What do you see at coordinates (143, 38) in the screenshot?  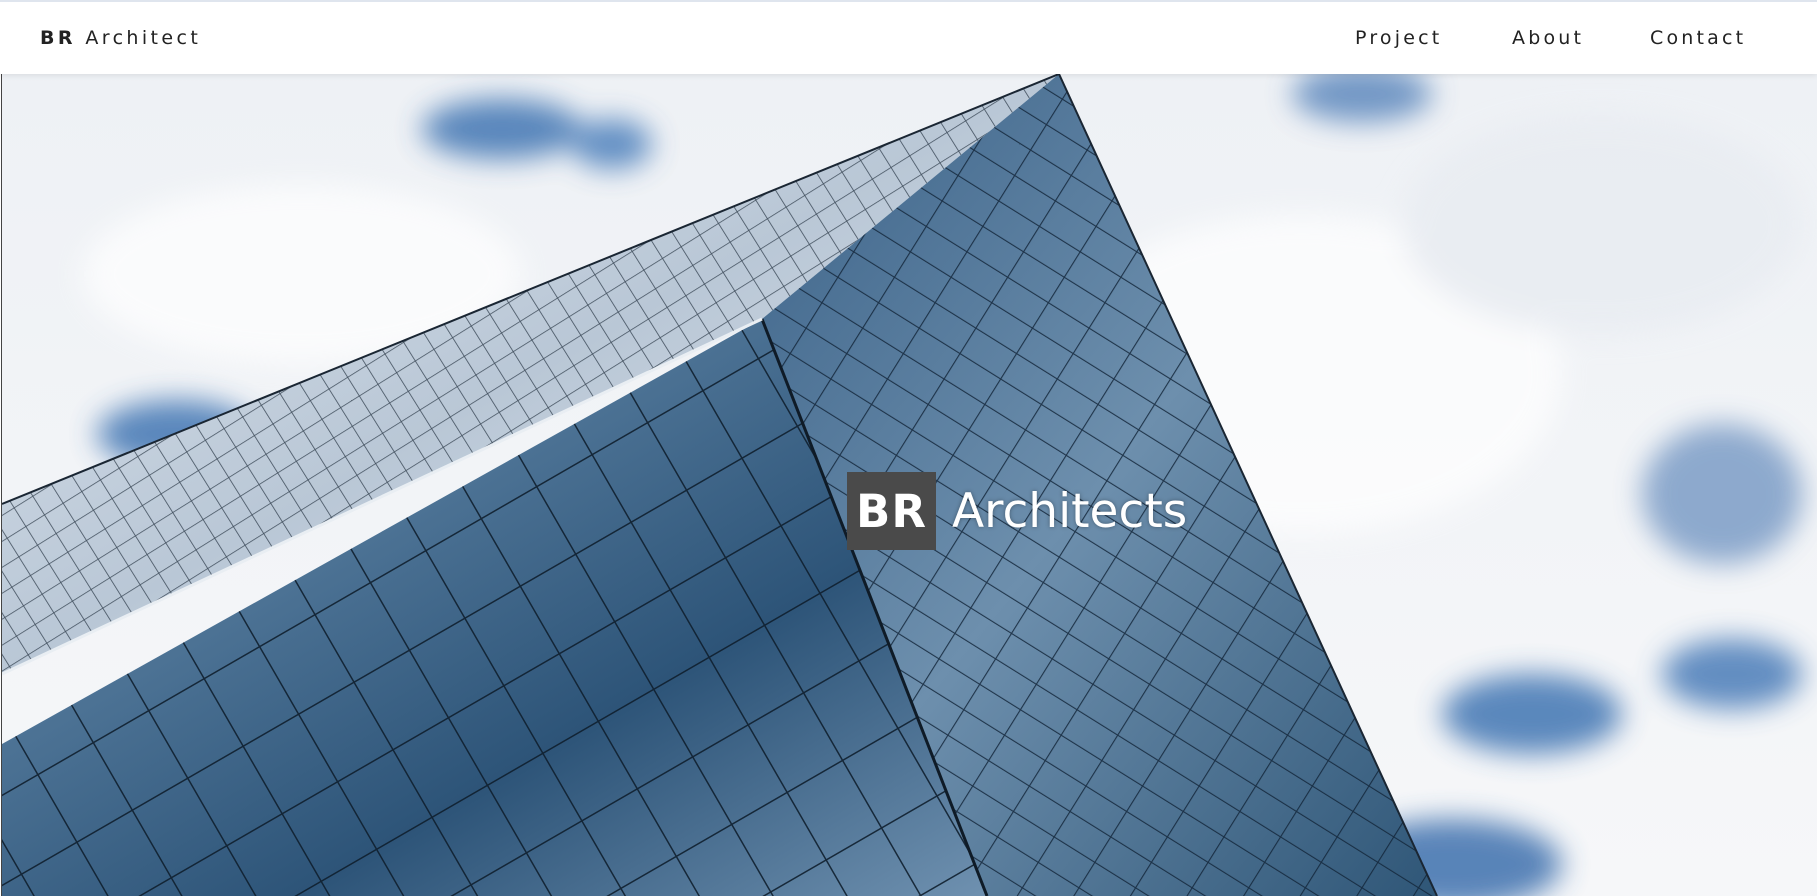 I see `brand-name: Architect` at bounding box center [143, 38].